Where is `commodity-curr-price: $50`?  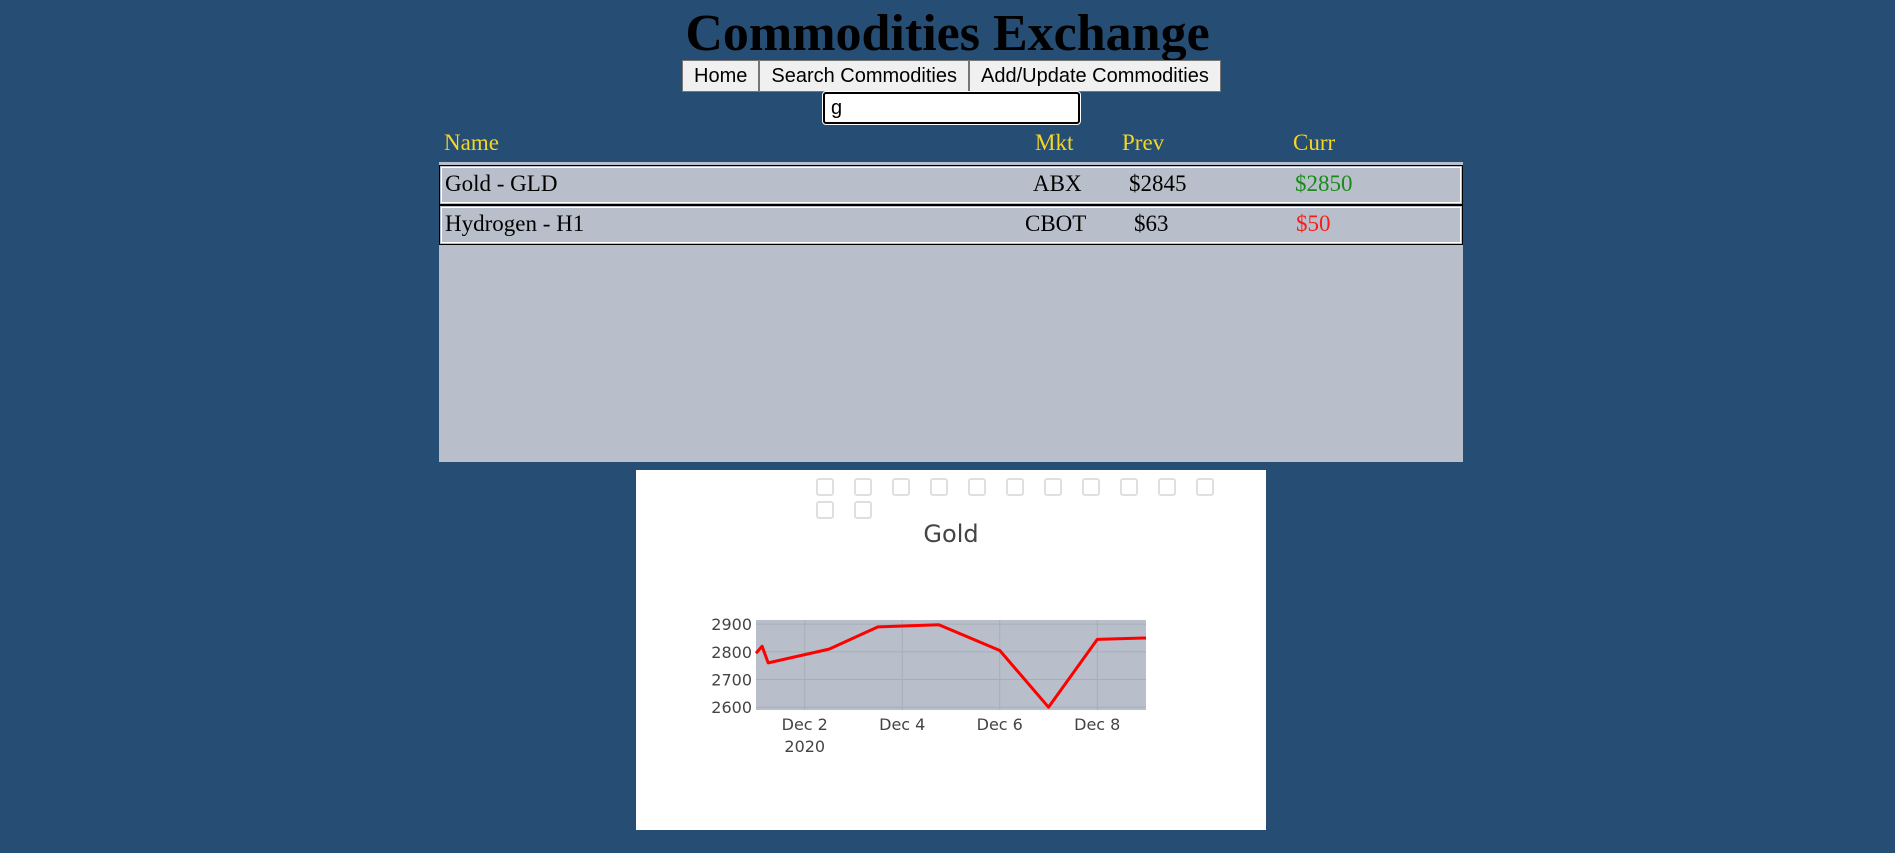 commodity-curr-price: $50 is located at coordinates (1313, 223).